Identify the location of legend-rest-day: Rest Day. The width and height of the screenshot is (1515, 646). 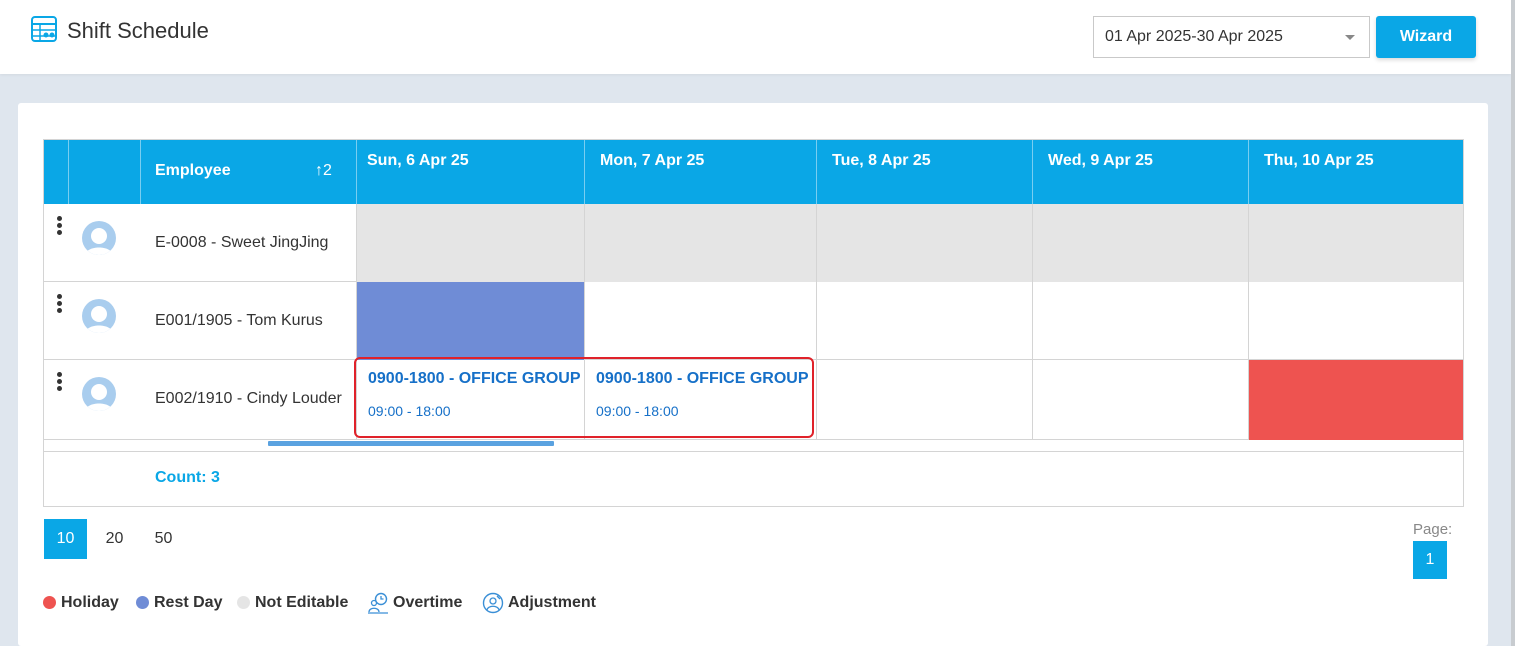
(186, 603).